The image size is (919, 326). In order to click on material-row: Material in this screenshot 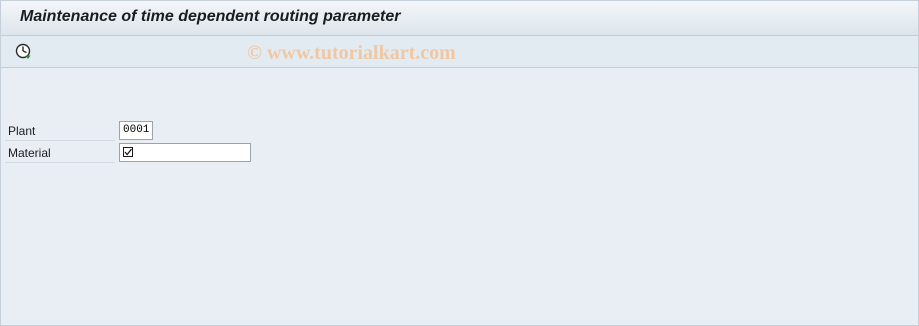, I will do `click(128, 153)`.